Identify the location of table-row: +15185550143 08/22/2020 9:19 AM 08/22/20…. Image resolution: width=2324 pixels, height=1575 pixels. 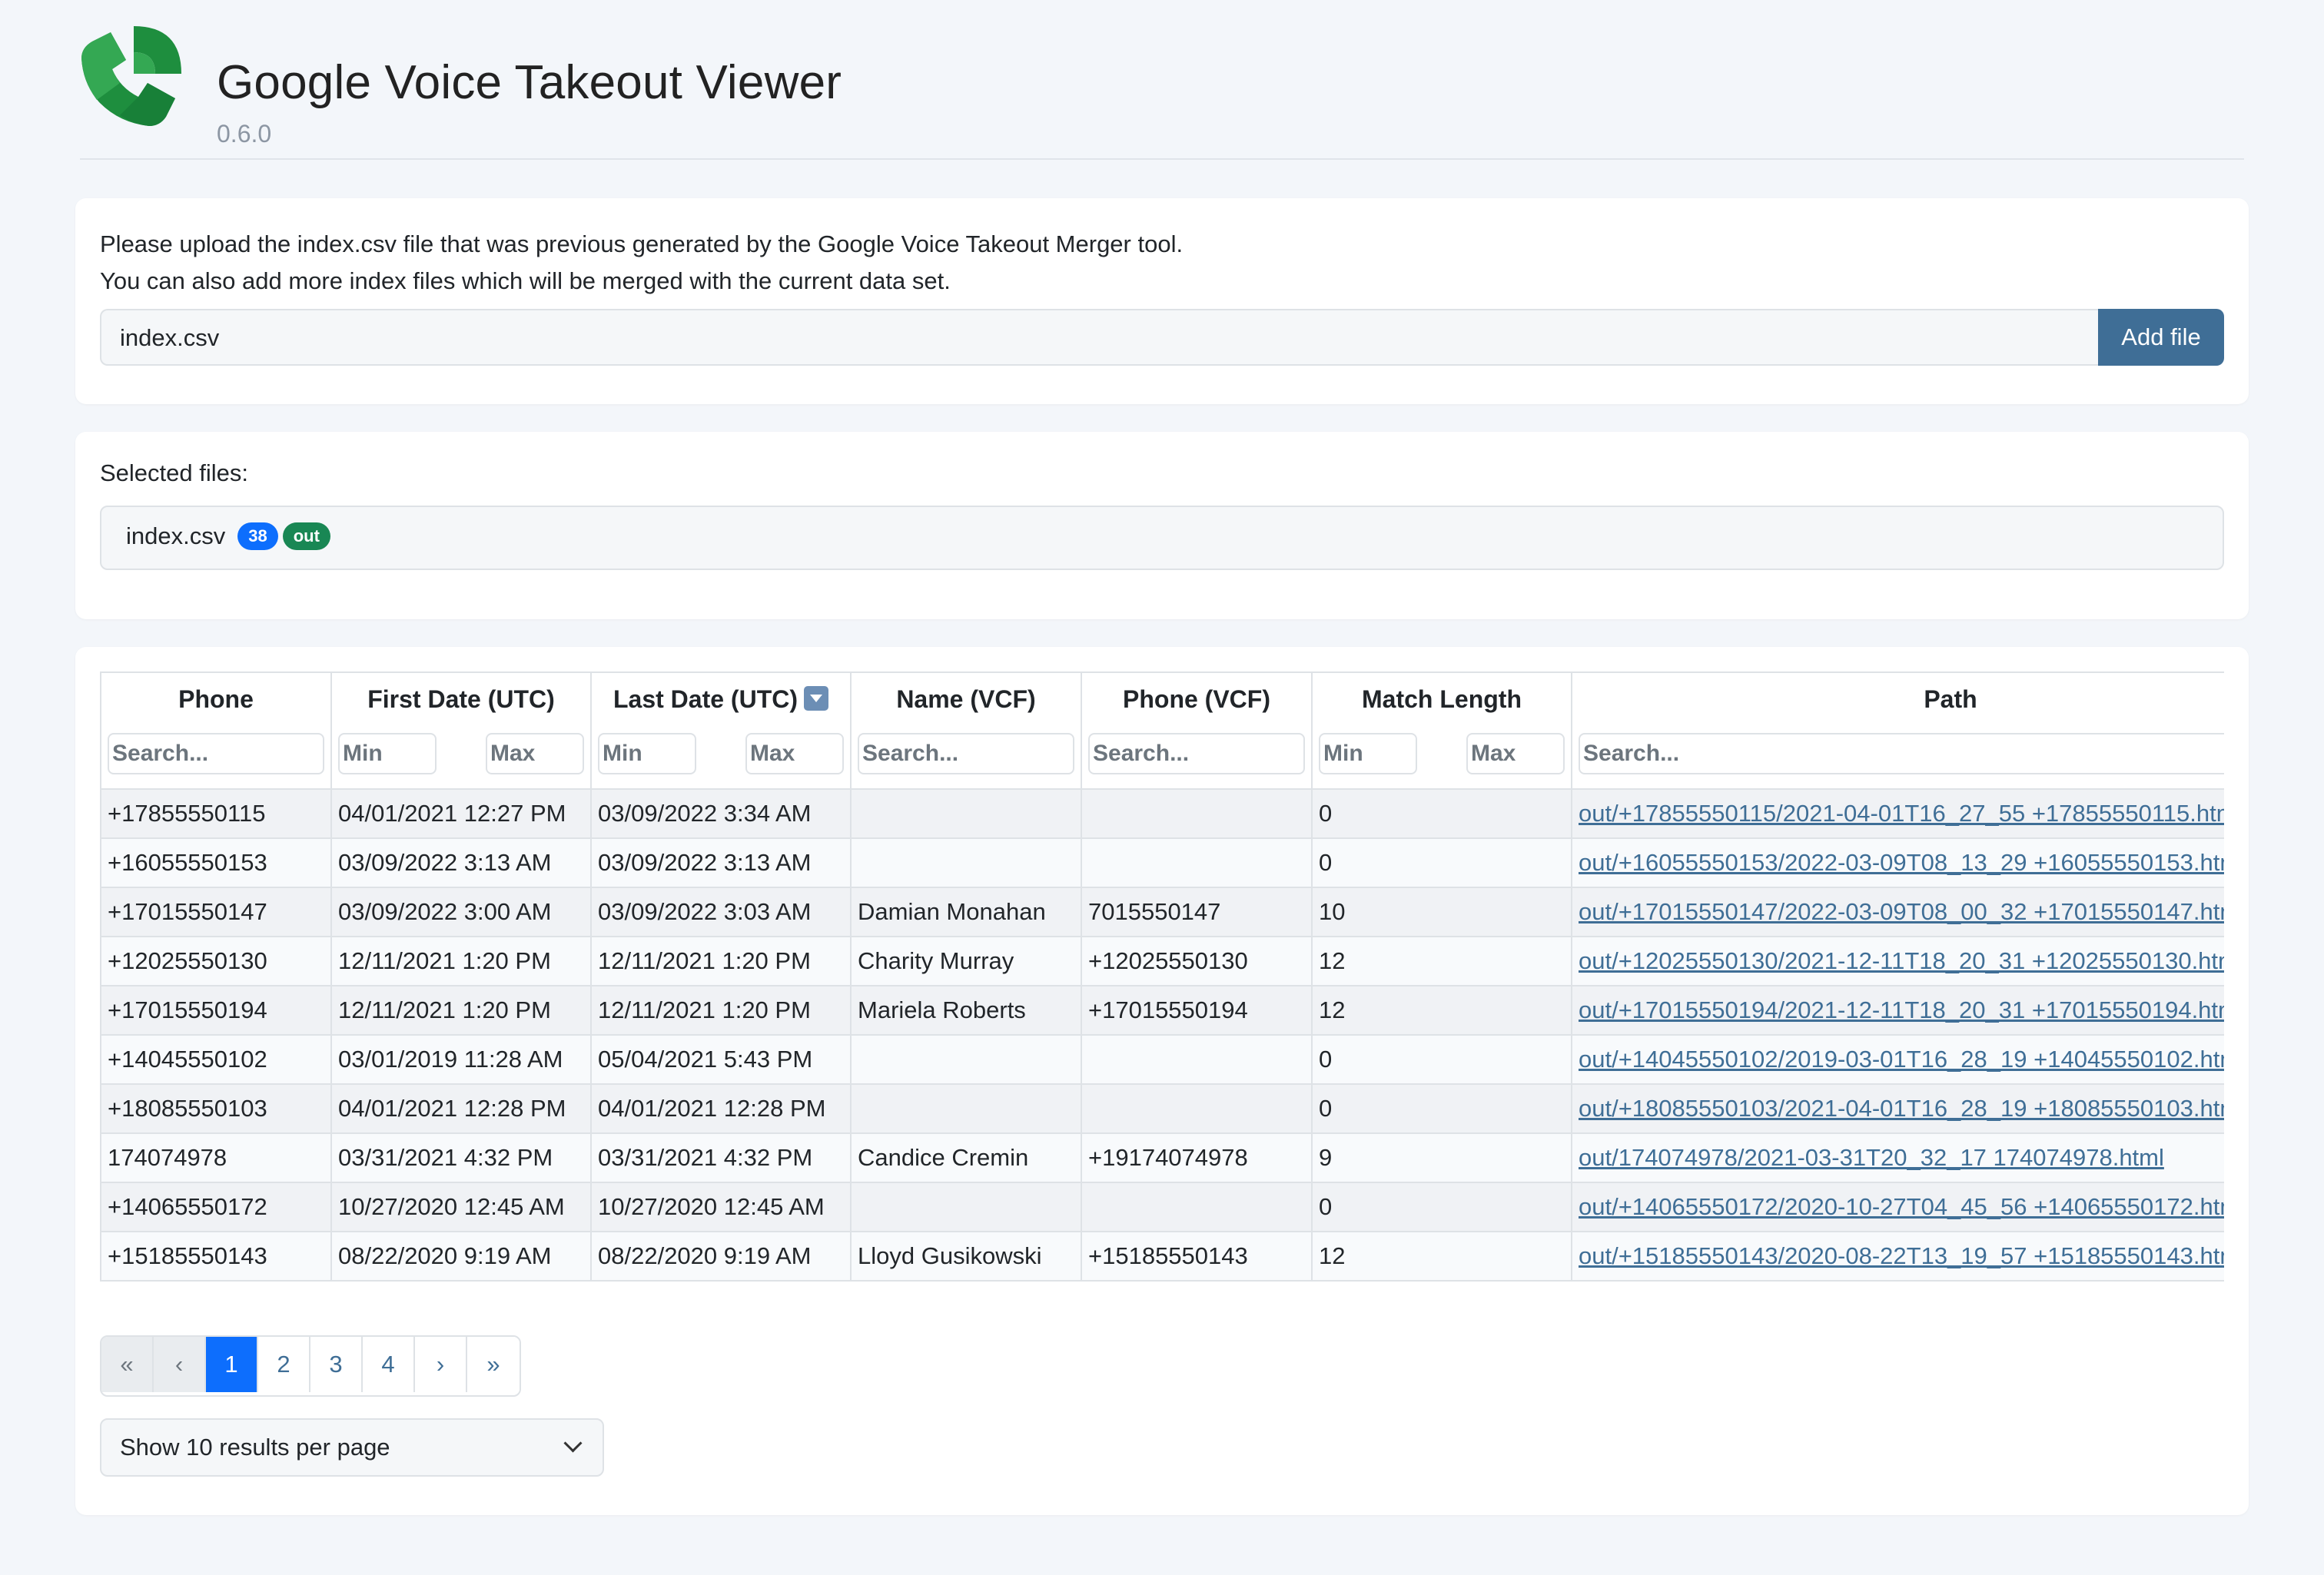
(1162, 1257).